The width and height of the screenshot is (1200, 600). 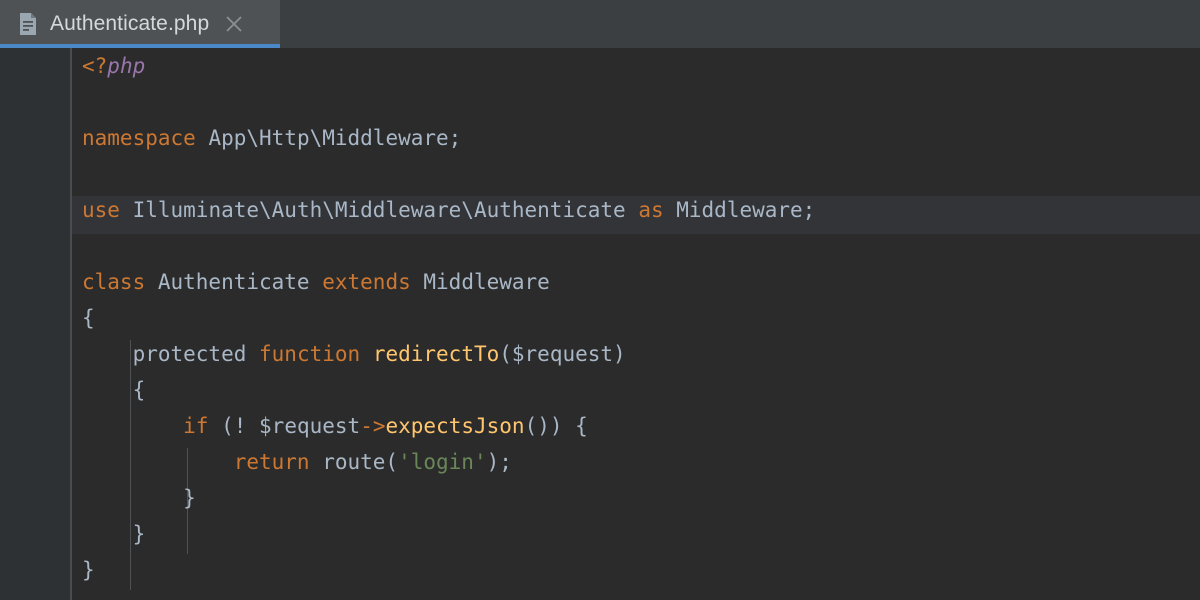 What do you see at coordinates (636, 138) in the screenshot?
I see `code-line-3: namespace App\Http\Middleware;` at bounding box center [636, 138].